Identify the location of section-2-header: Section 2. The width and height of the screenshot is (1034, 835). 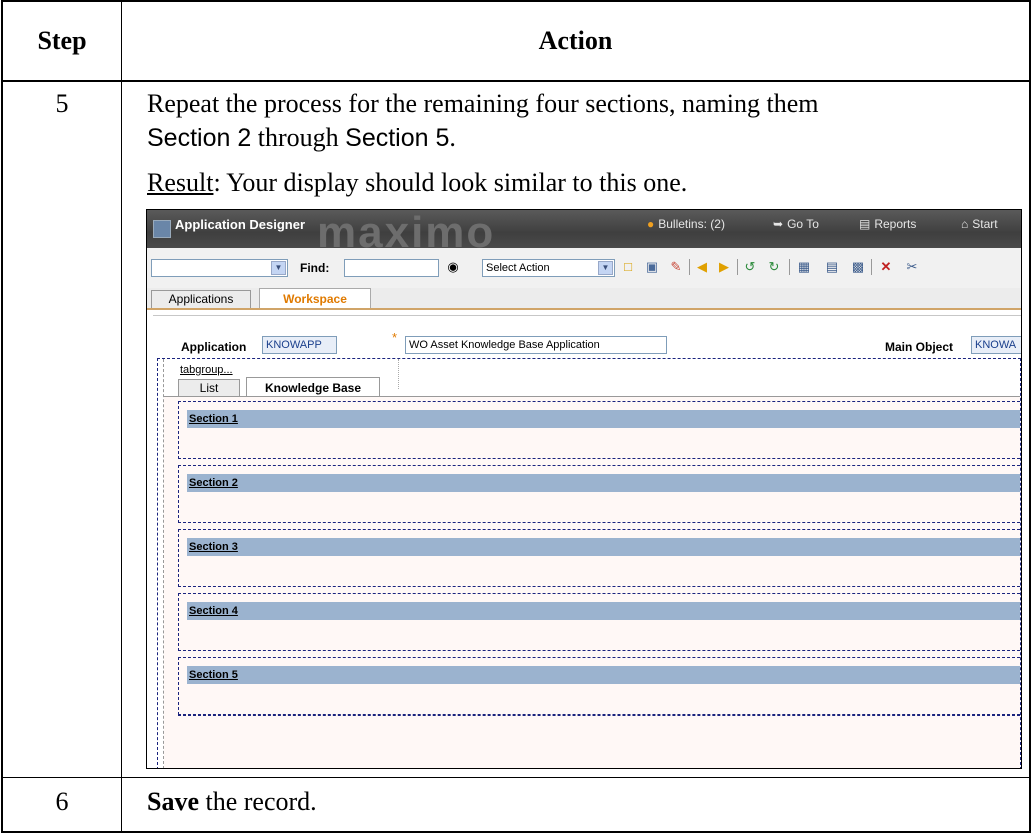
(603, 483).